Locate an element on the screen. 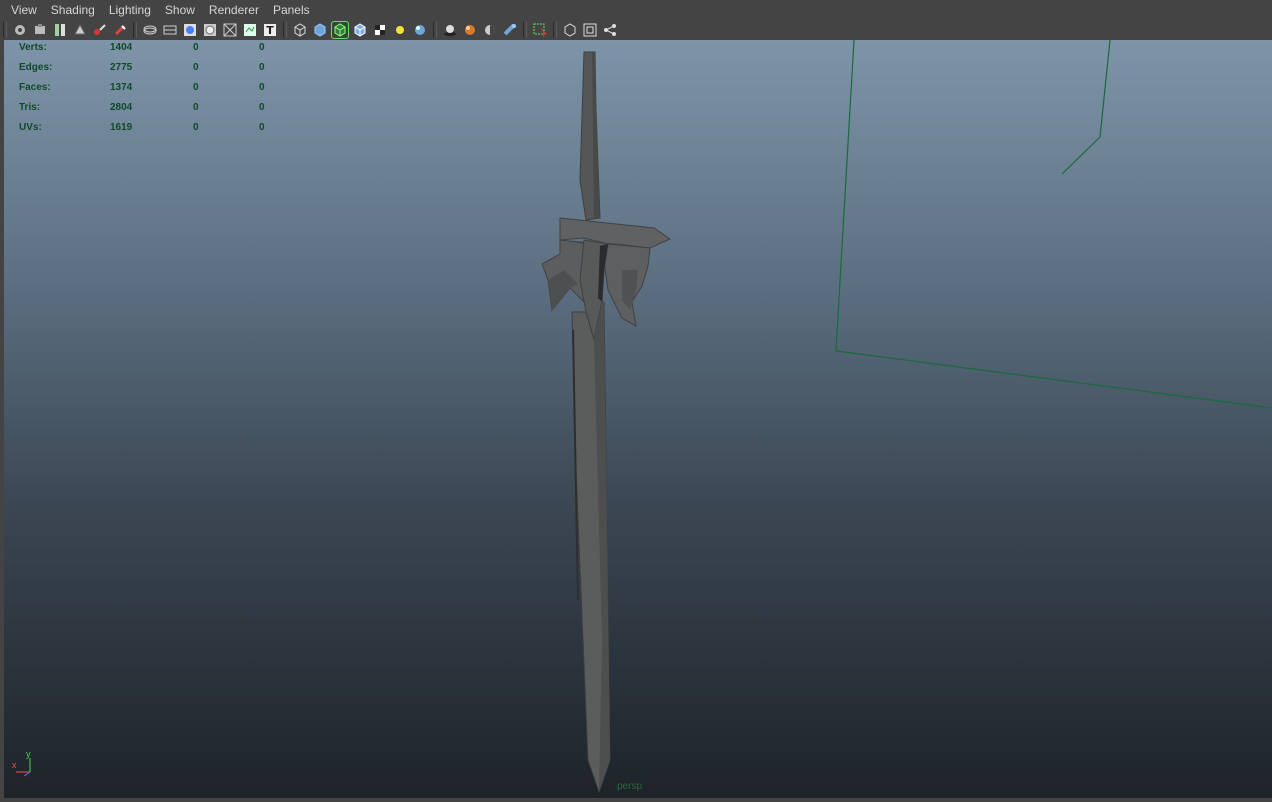 The image size is (1272, 802). safe-title-button is located at coordinates (230, 30).